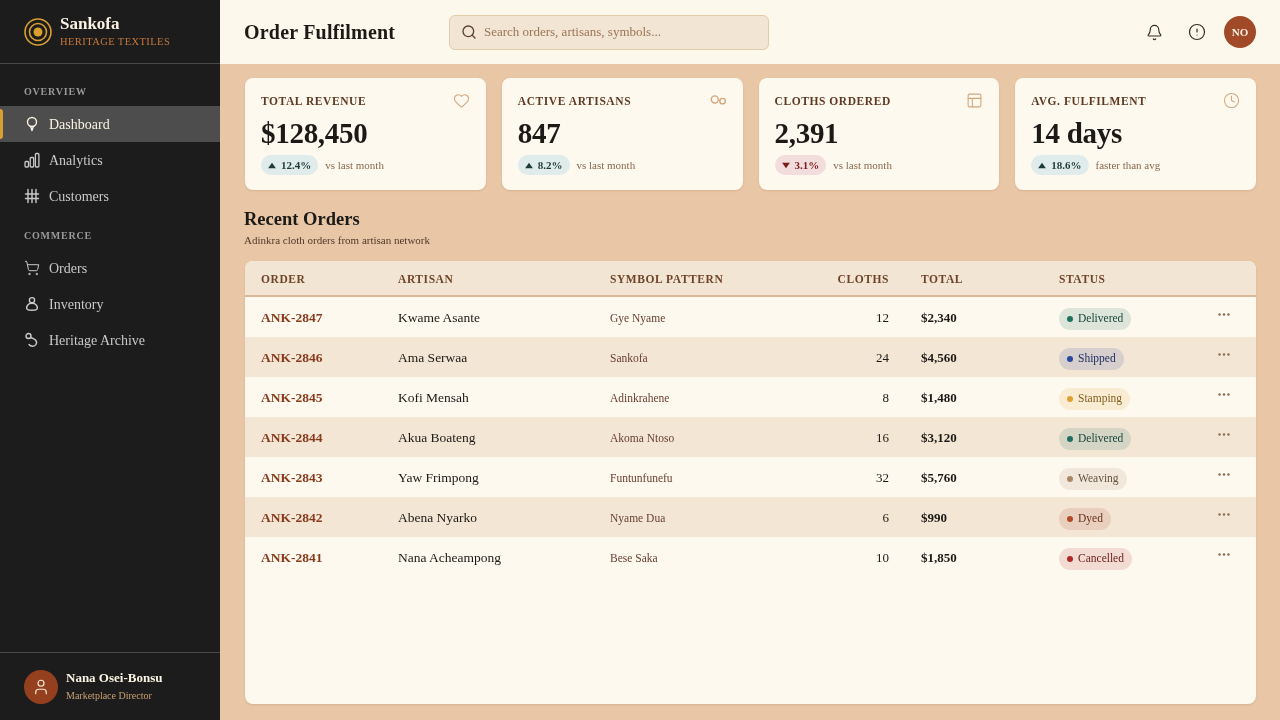  What do you see at coordinates (807, 133) in the screenshot?
I see `stat-value: 2,391` at bounding box center [807, 133].